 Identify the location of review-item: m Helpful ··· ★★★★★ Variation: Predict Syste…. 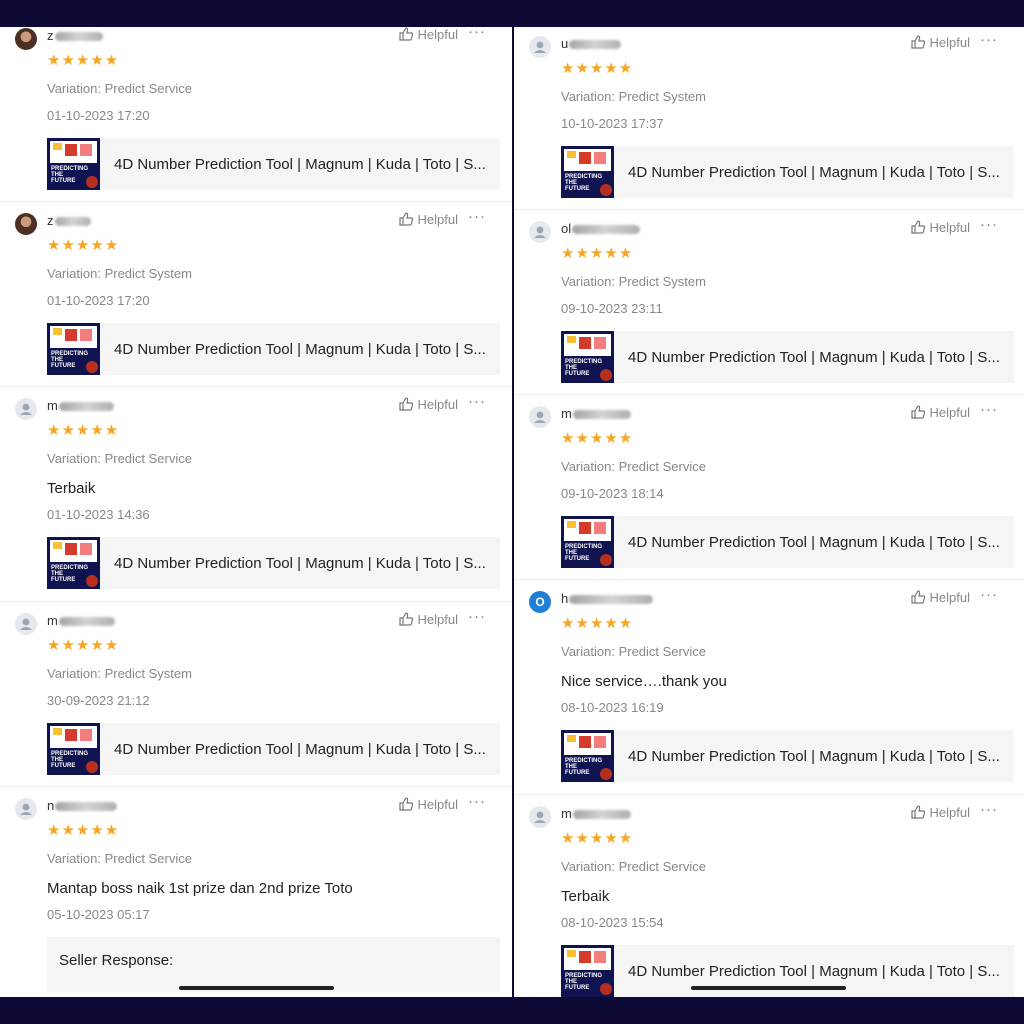
(256, 694).